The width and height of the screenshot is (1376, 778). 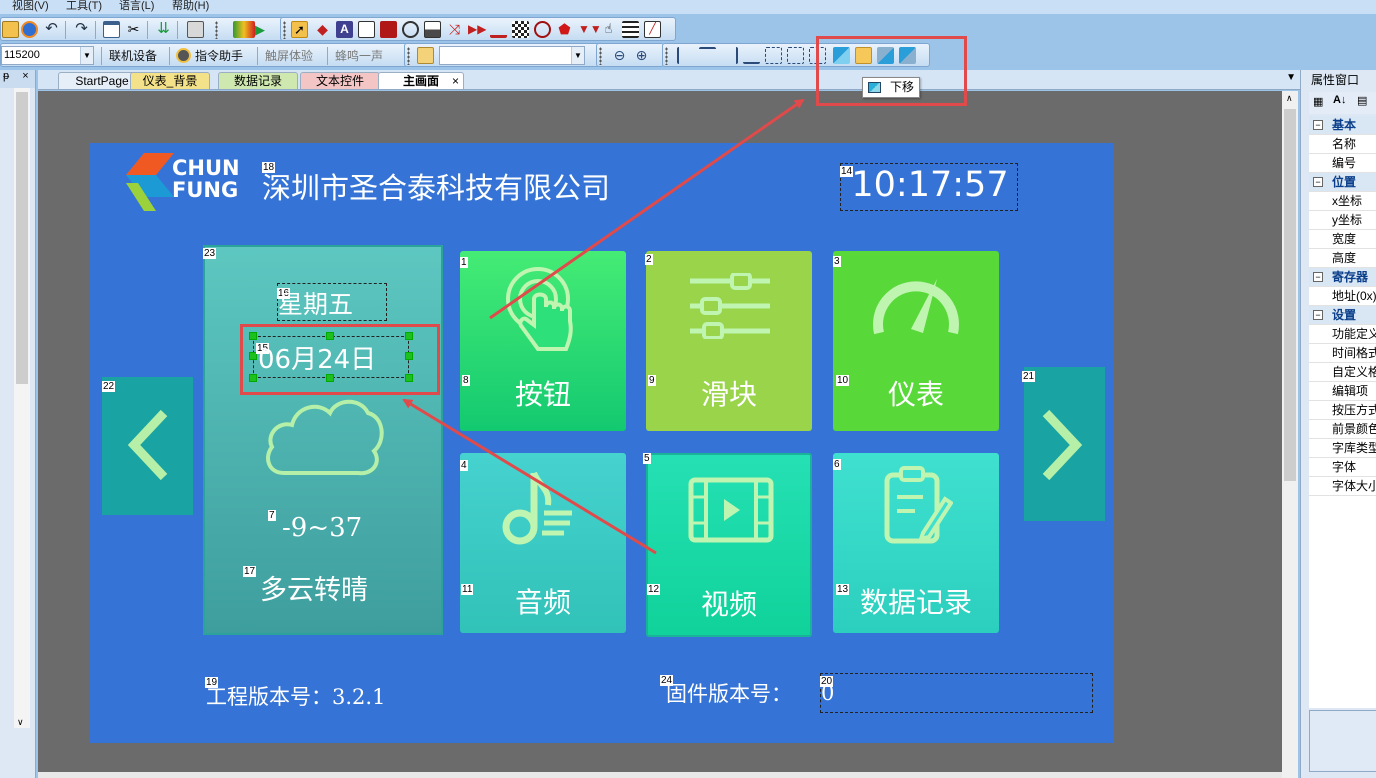 I want to click on arrow-to-toolbar, so click(x=647, y=209).